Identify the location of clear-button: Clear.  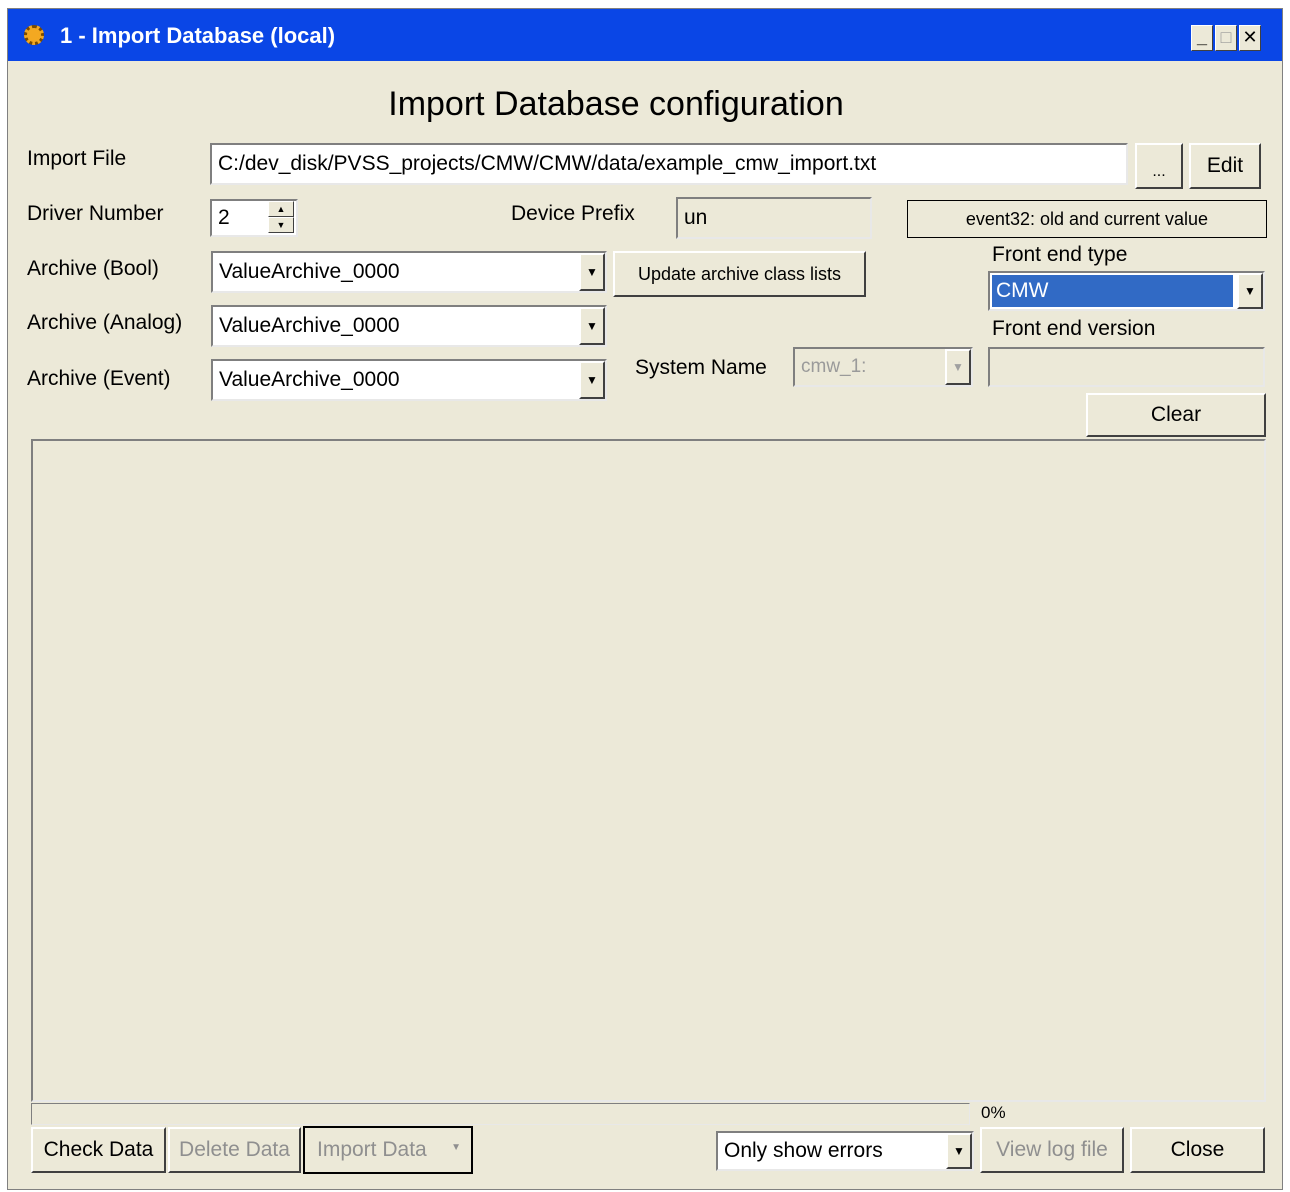
(1176, 415).